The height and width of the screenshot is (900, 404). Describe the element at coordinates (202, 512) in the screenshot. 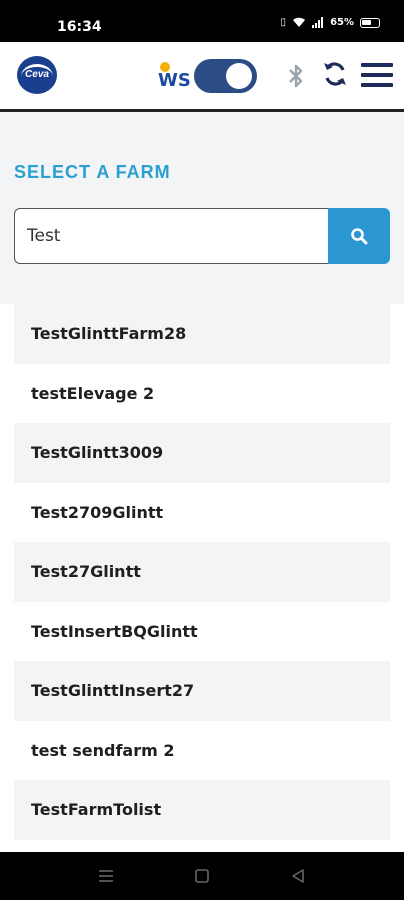

I see `farm-list-item: Test2709Glintt` at that location.